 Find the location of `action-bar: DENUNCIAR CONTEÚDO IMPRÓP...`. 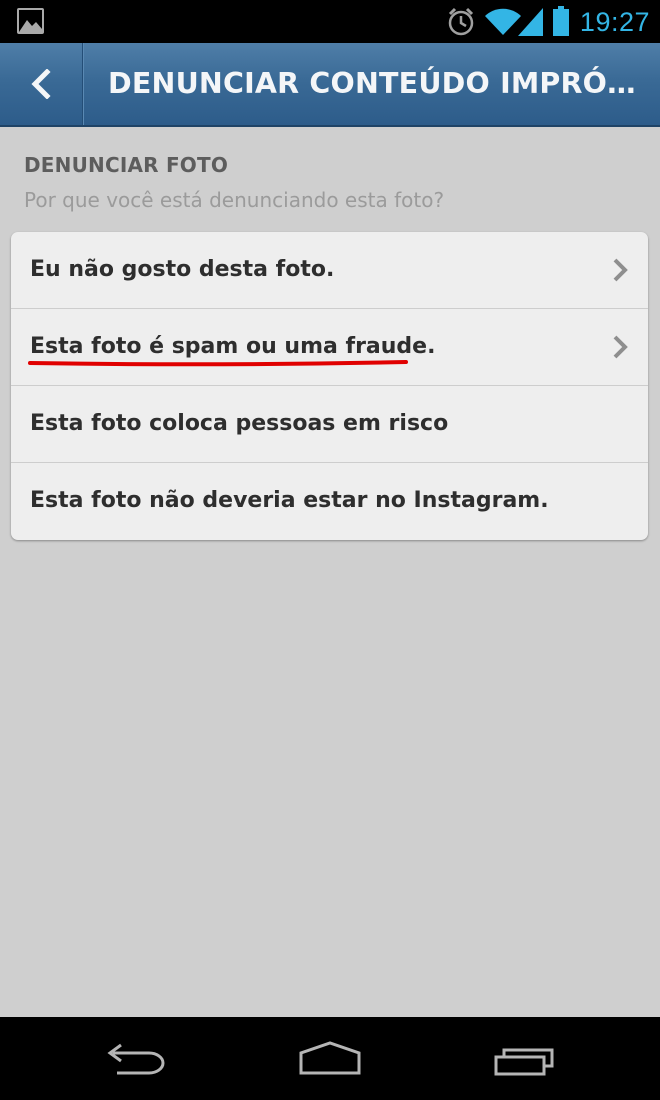

action-bar: DENUNCIAR CONTEÚDO IMPRÓP... is located at coordinates (330, 85).